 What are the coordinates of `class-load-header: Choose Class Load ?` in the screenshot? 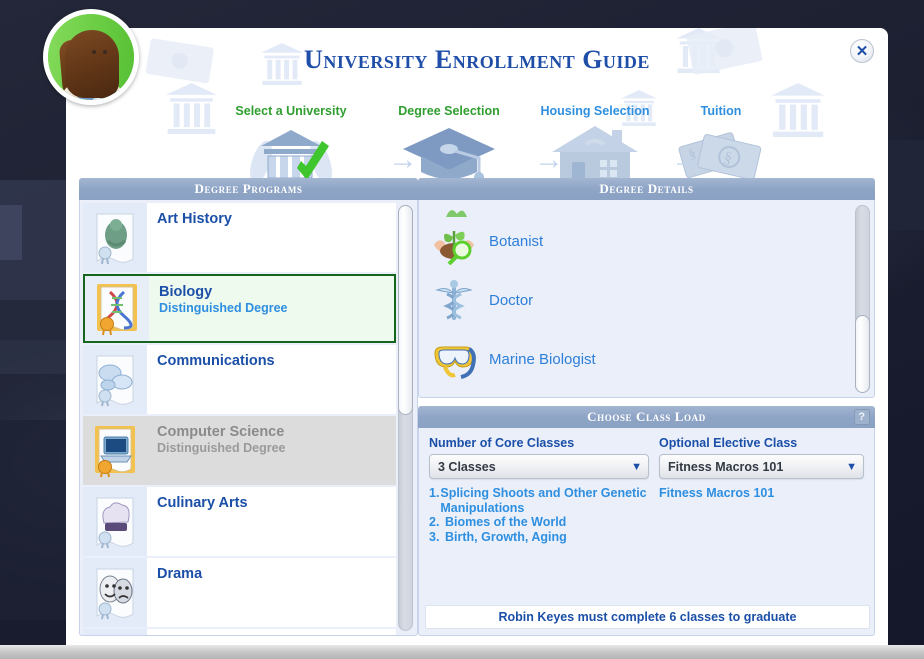 It's located at (646, 417).